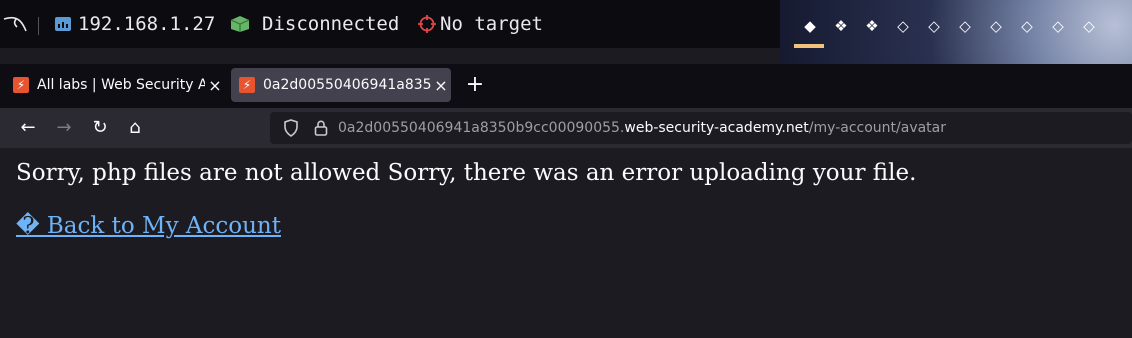 This screenshot has width=1132, height=338. What do you see at coordinates (291, 128) in the screenshot?
I see `tracking-shield-icon` at bounding box center [291, 128].